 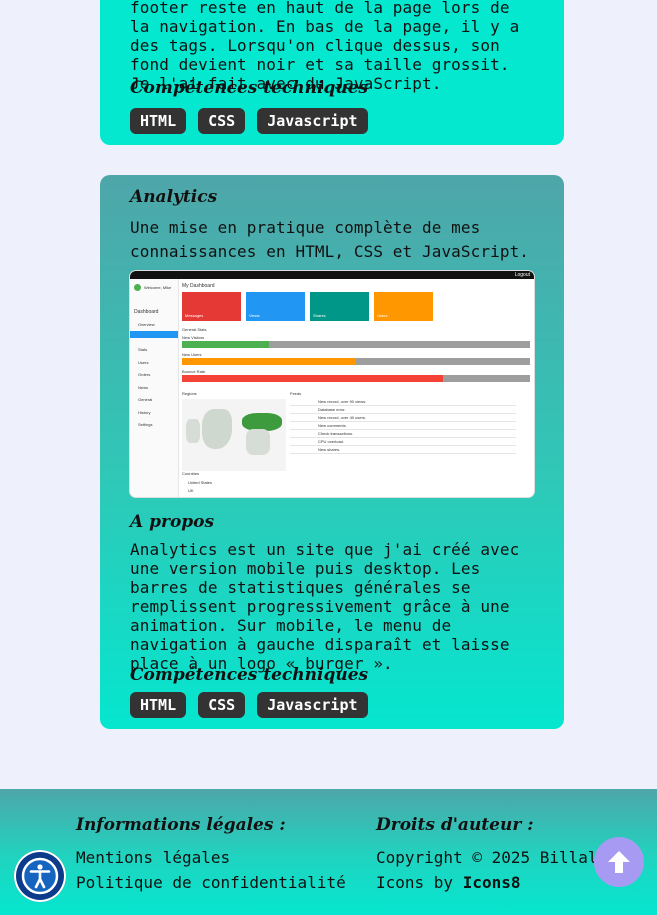 I want to click on screenshot-countries: Countries, so click(x=191, y=473).